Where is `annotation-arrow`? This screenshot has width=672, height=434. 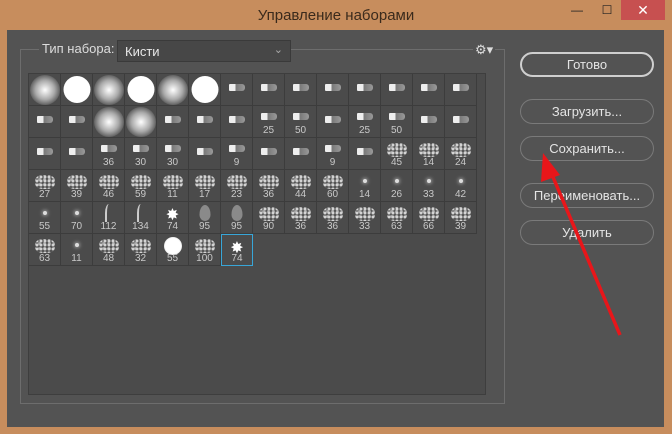
annotation-arrow is located at coordinates (581, 244).